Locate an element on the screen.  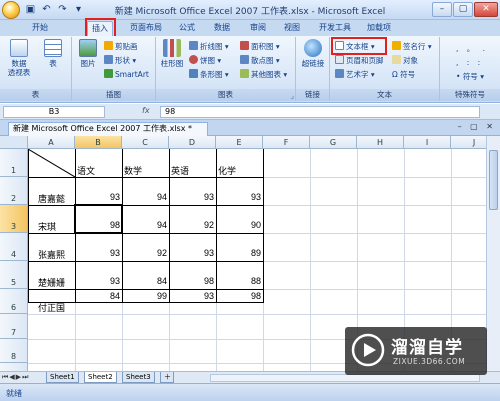
cell-e1: 化学 is located at coordinates (227, 170).